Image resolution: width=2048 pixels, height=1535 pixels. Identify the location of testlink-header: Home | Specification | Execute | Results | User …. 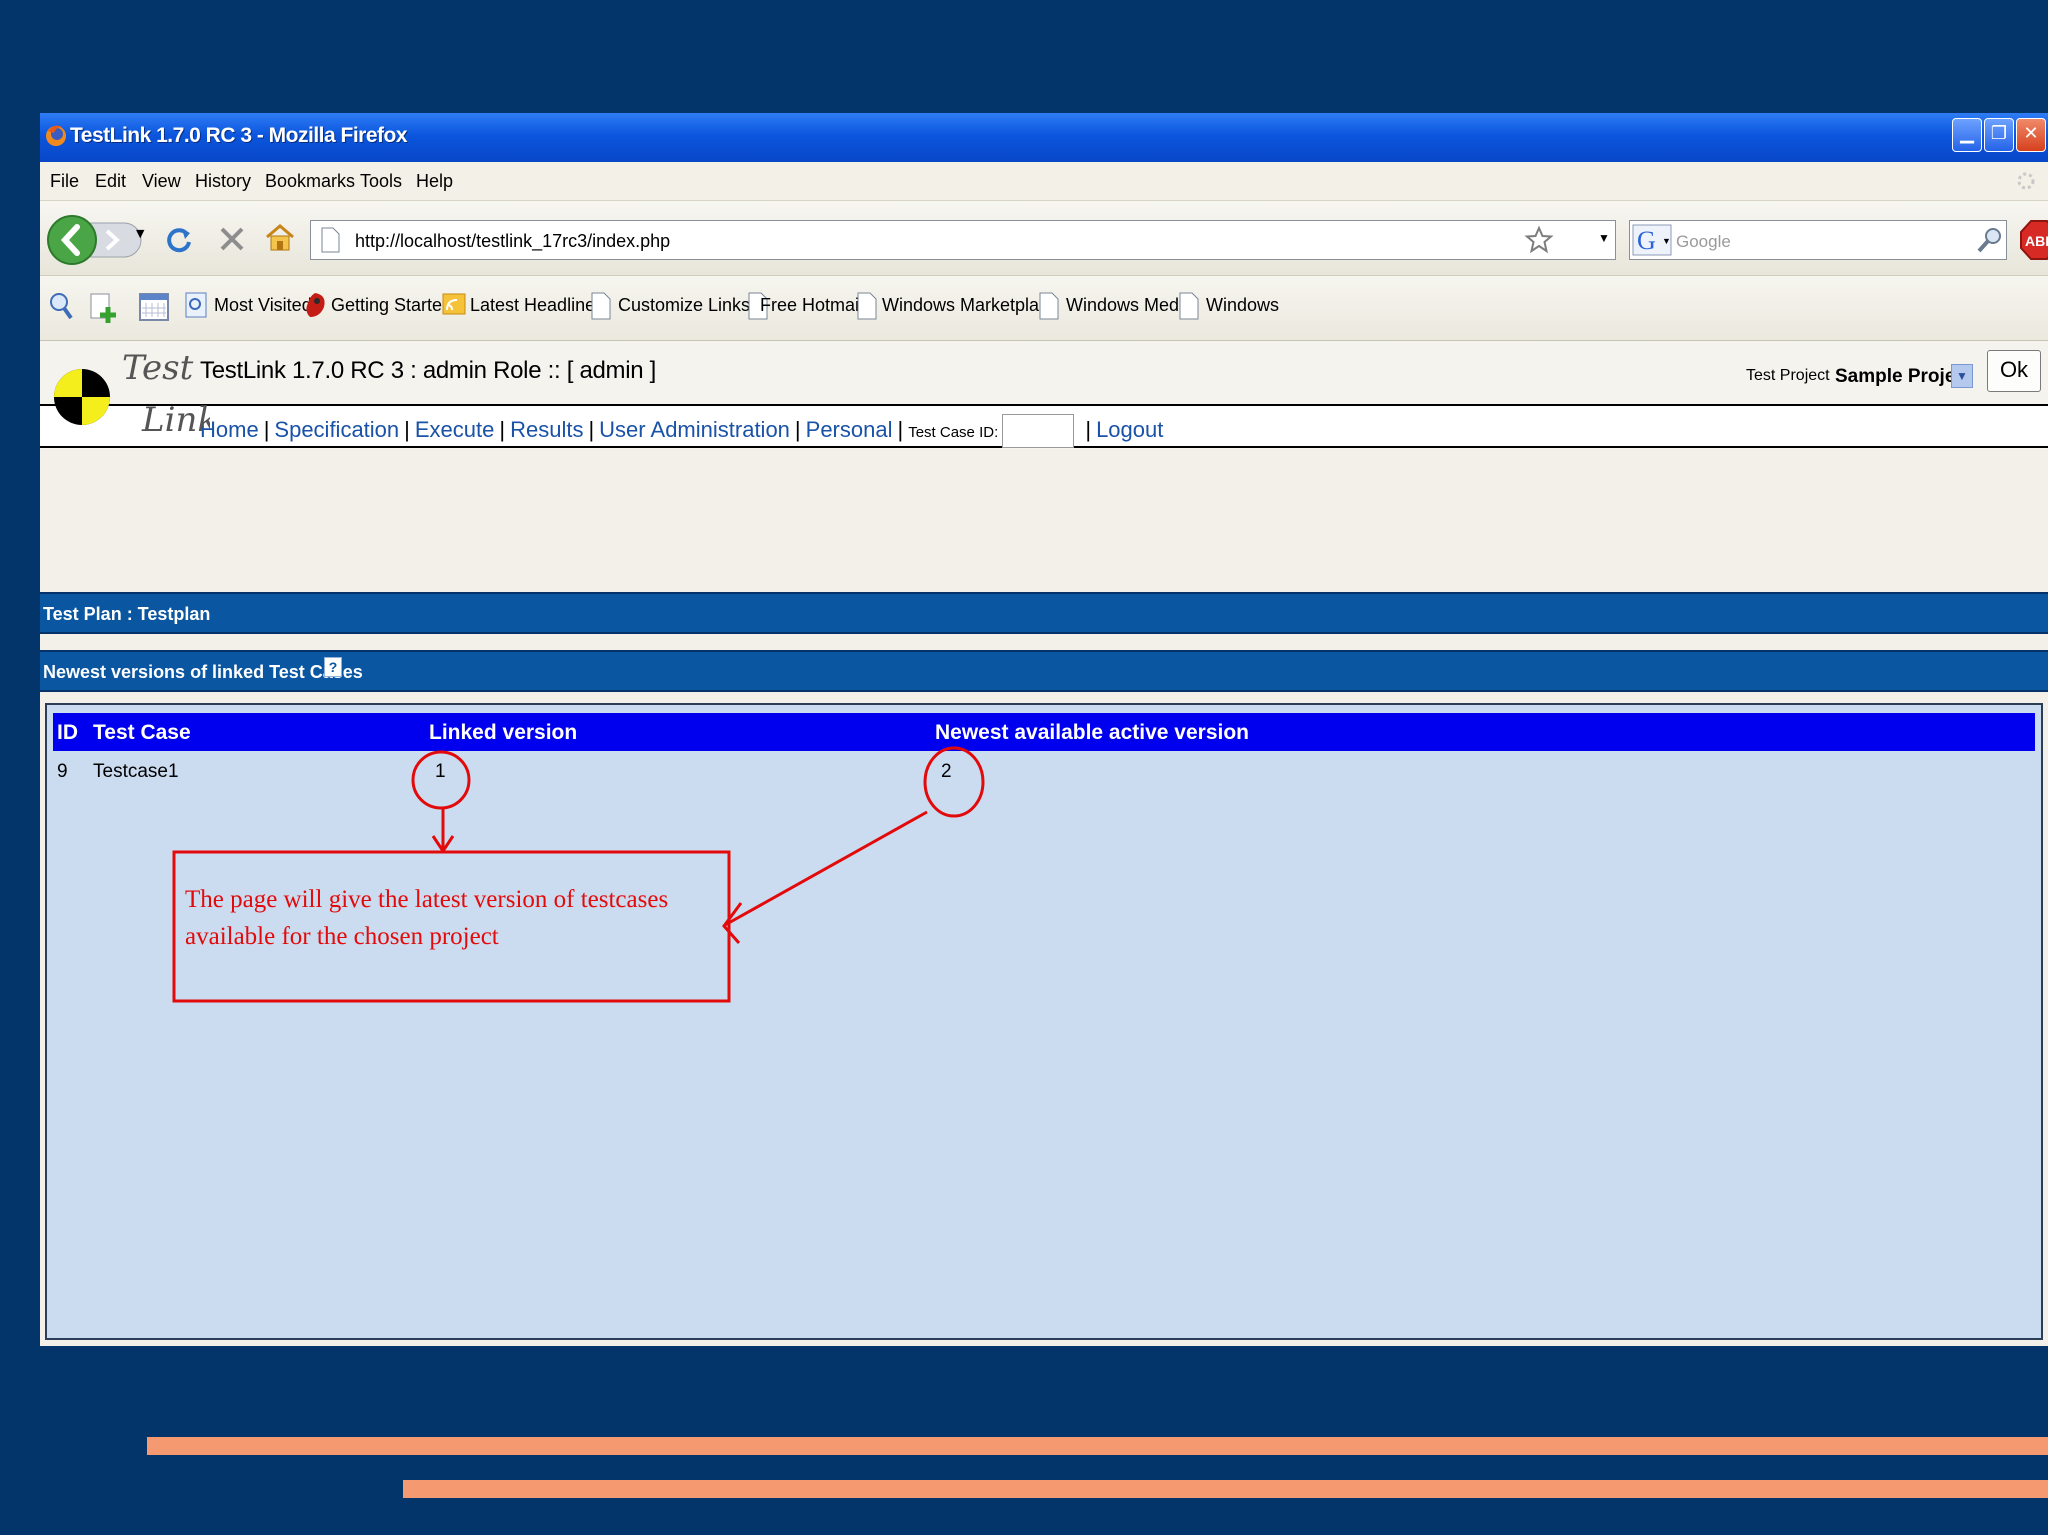
(1044, 395).